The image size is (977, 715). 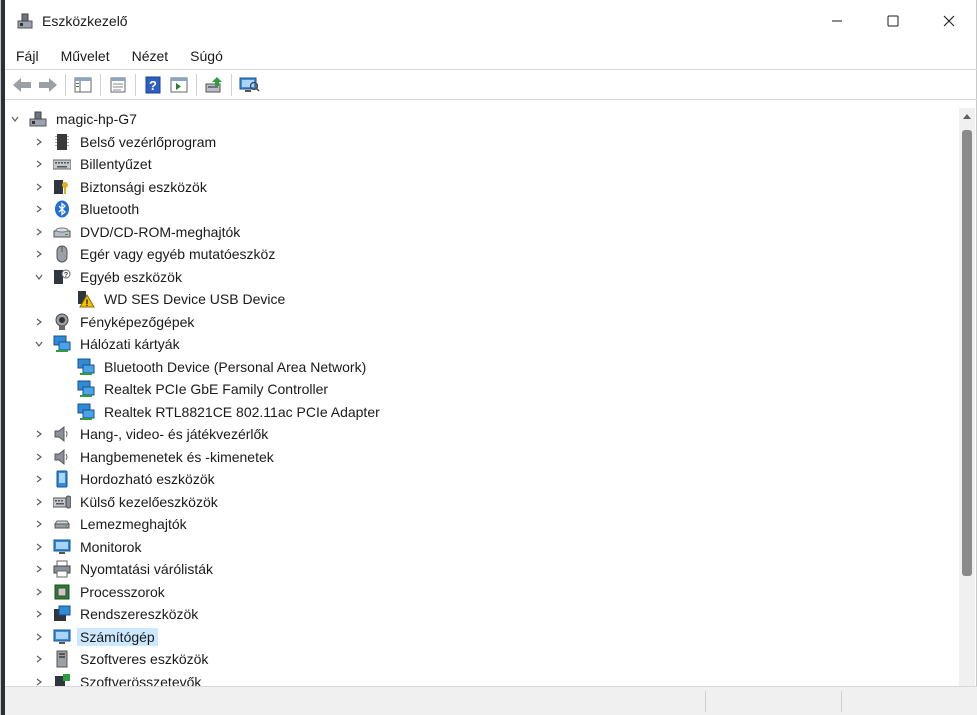 What do you see at coordinates (123, 569) in the screenshot?
I see `tree-item-nyomtatasi-varolistak: Nyomtatási várólisták` at bounding box center [123, 569].